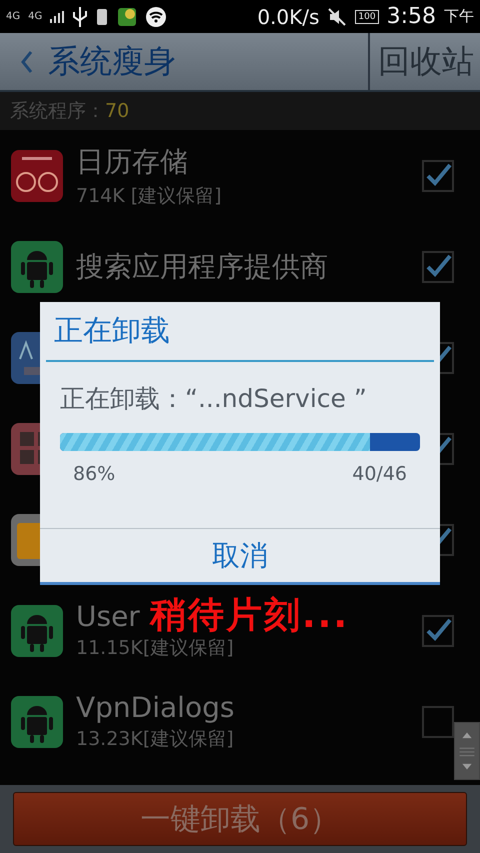 This screenshot has width=480, height=853. I want to click on cancel-button: 取消, so click(240, 555).